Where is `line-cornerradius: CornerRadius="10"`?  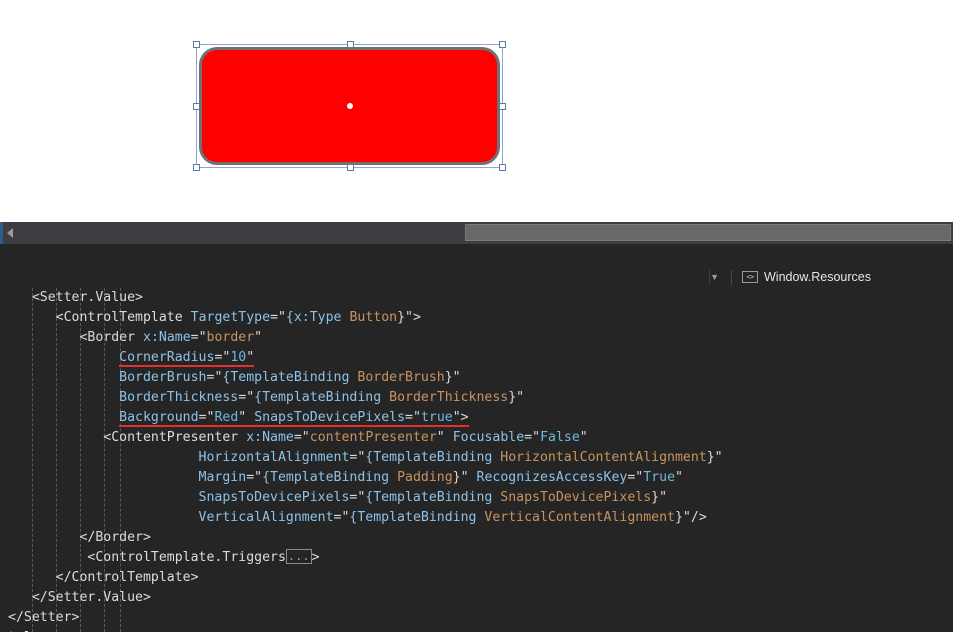
line-cornerradius: CornerRadius="10" is located at coordinates (476, 358).